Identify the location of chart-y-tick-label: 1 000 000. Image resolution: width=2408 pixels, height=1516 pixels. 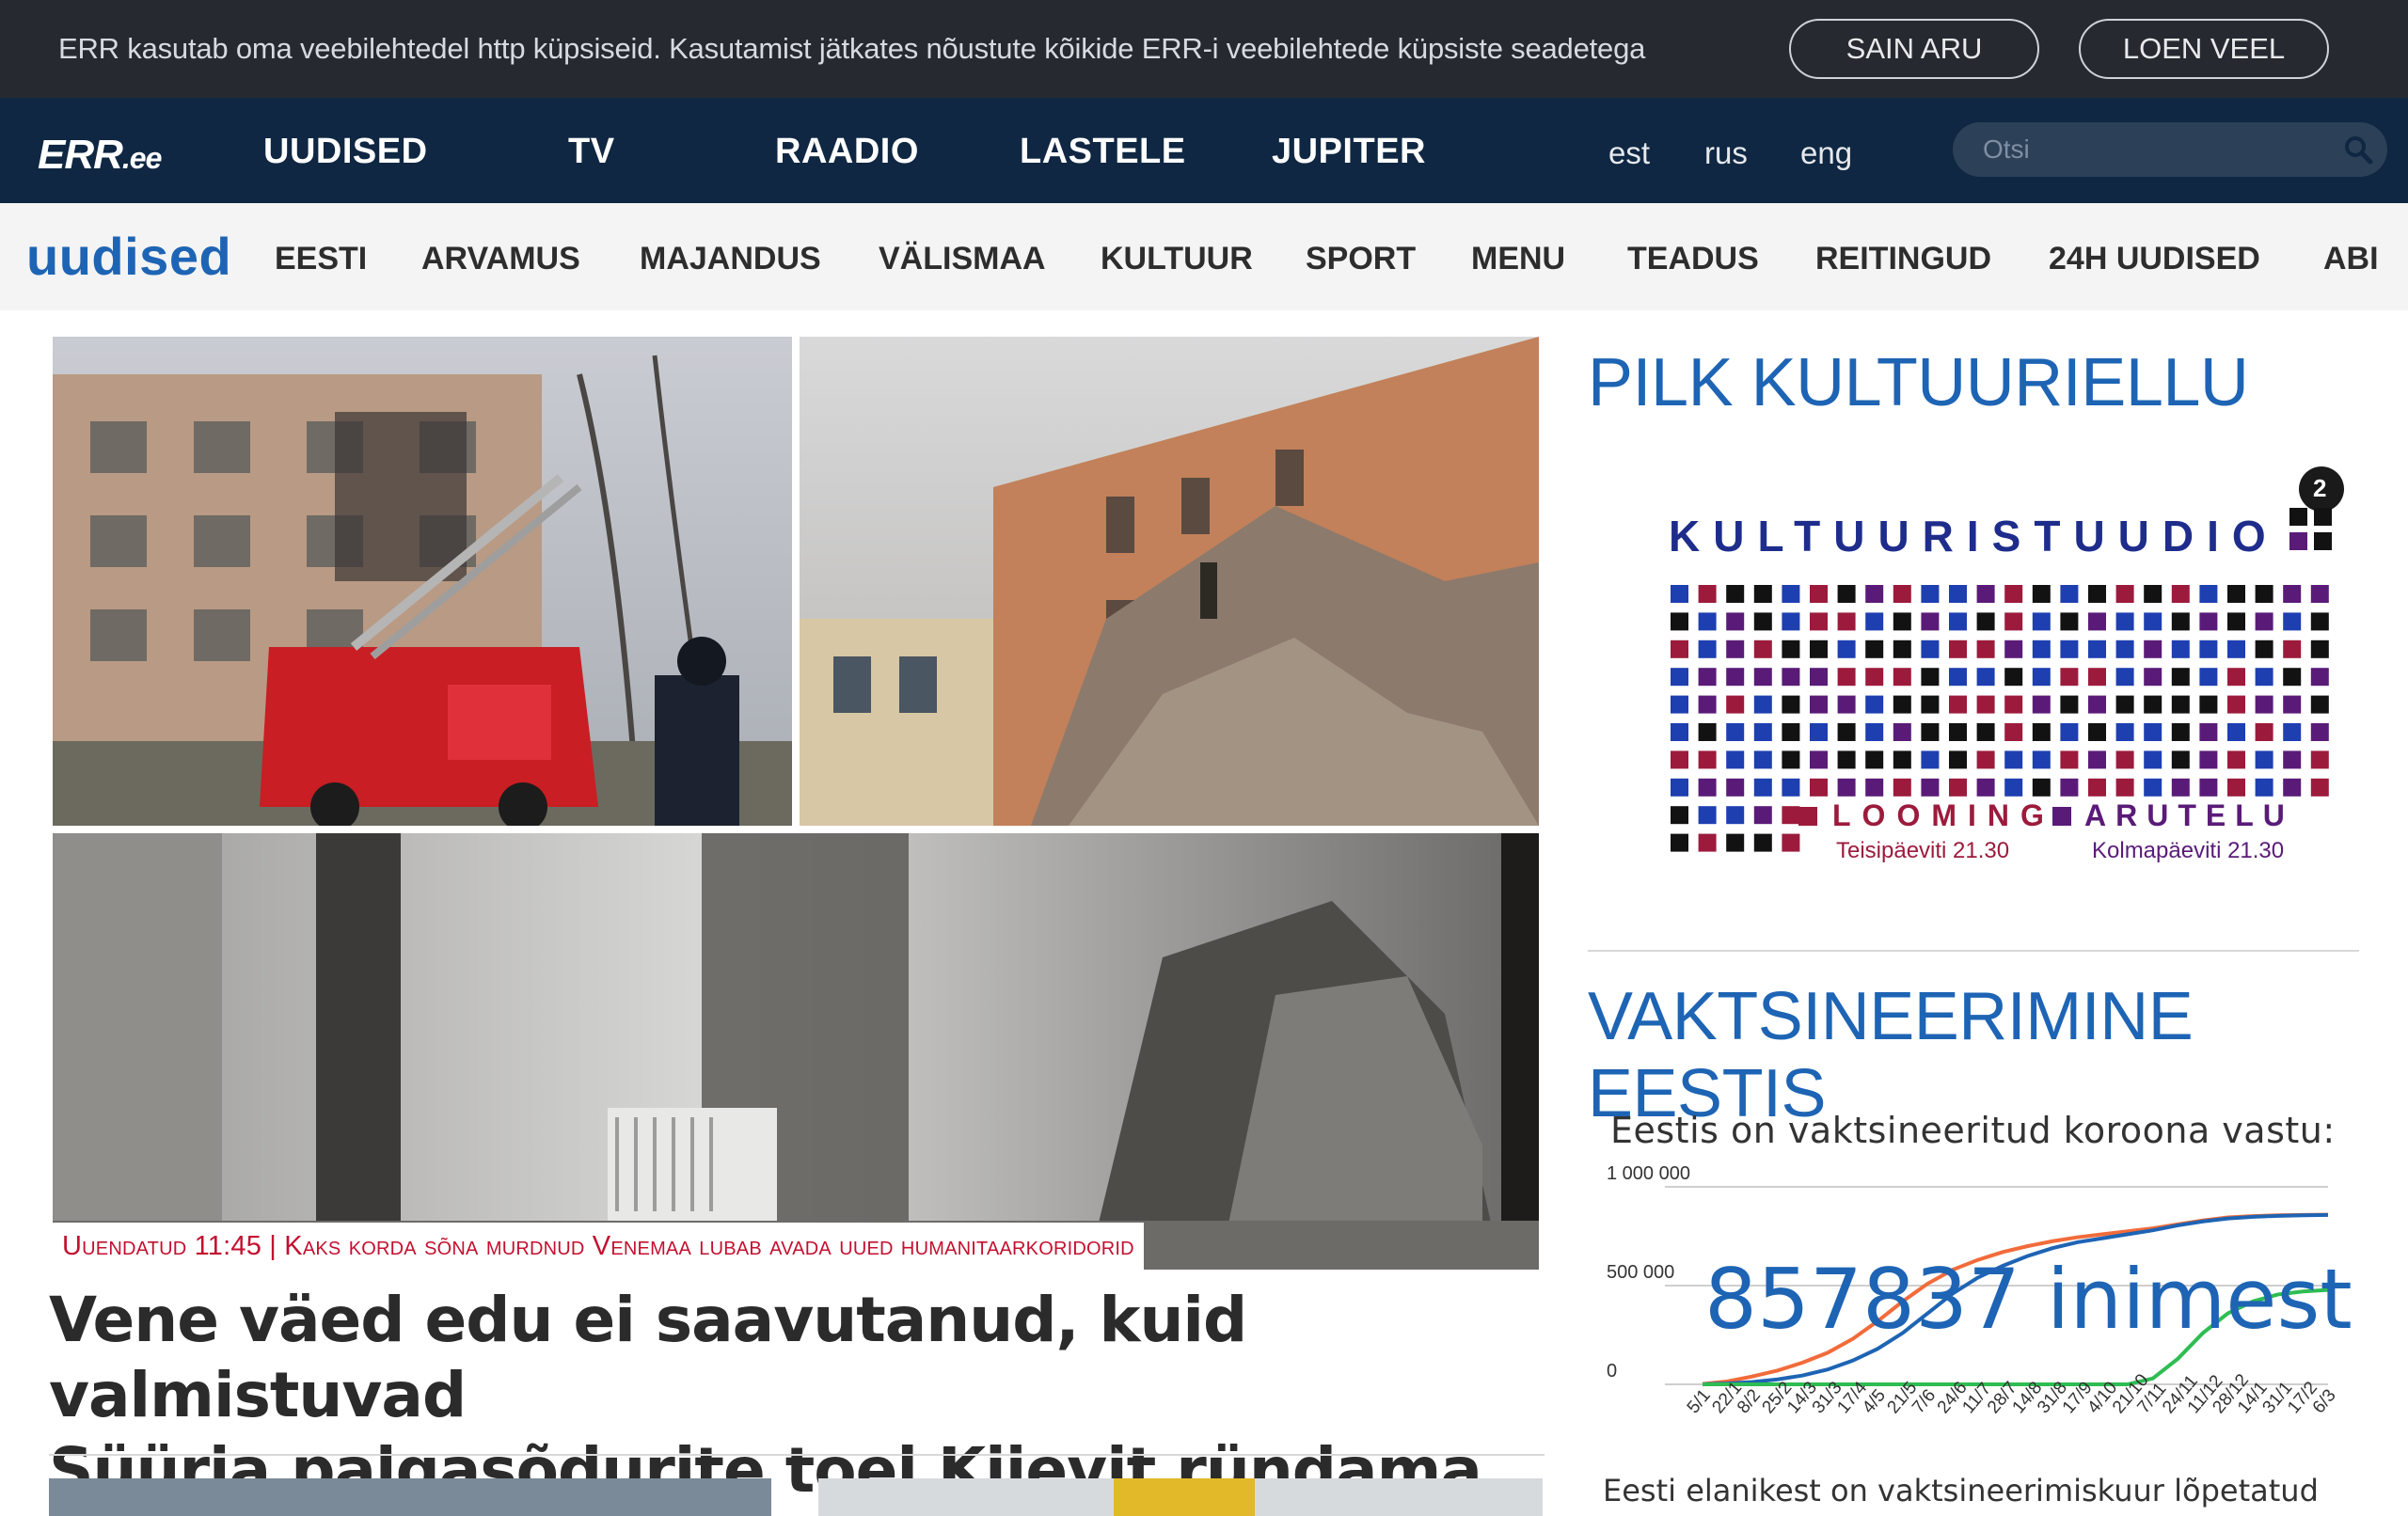
(1649, 1173).